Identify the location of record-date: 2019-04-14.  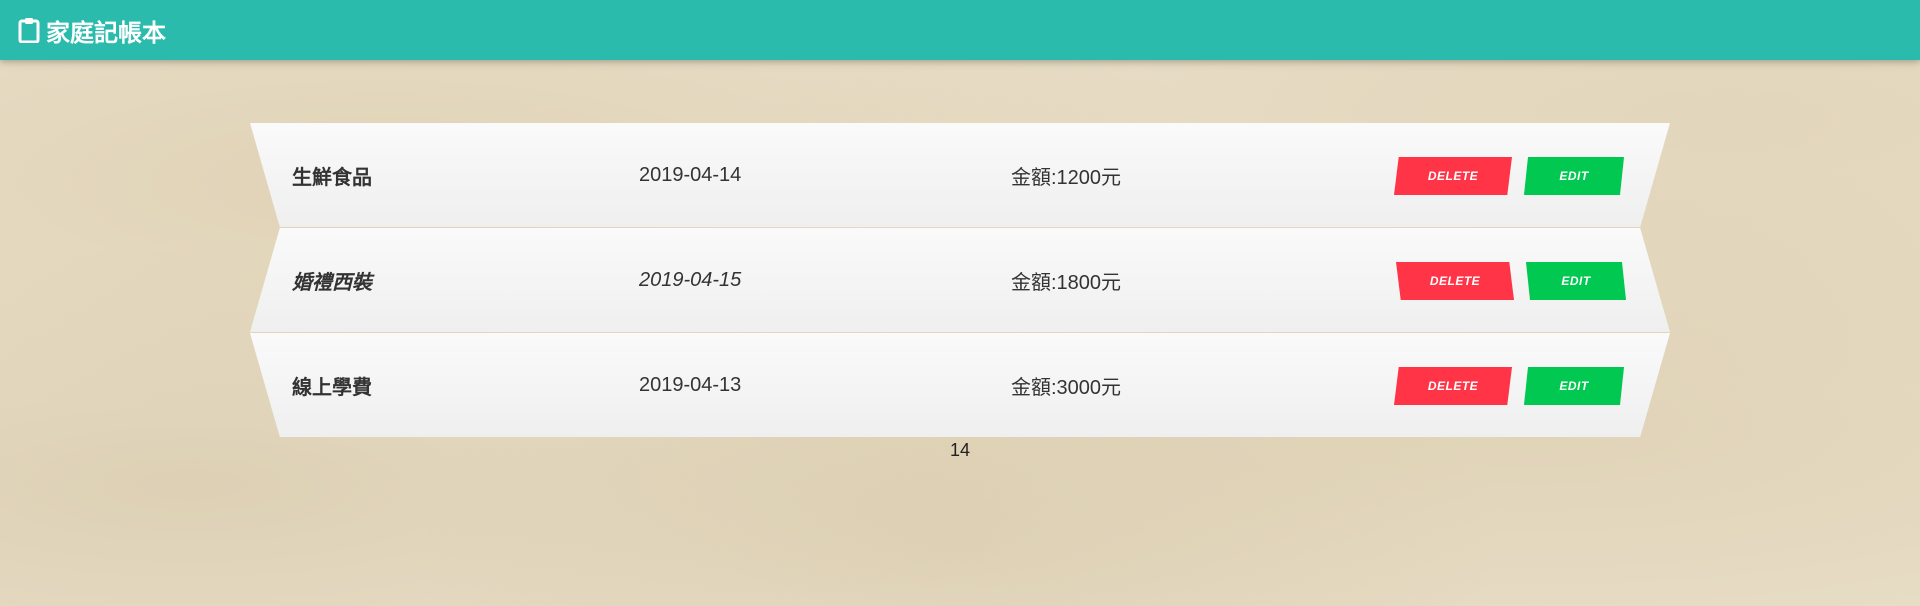
(690, 174).